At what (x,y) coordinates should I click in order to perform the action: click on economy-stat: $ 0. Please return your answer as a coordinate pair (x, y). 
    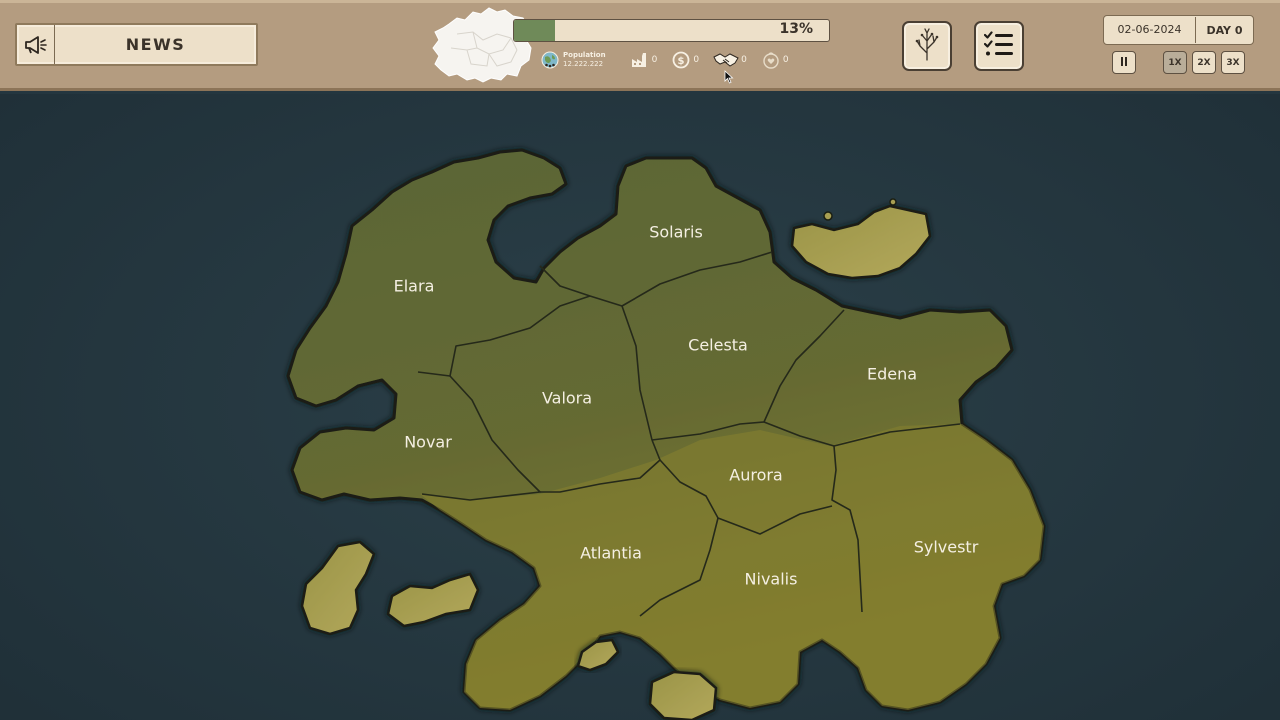
    Looking at the image, I should click on (685, 60).